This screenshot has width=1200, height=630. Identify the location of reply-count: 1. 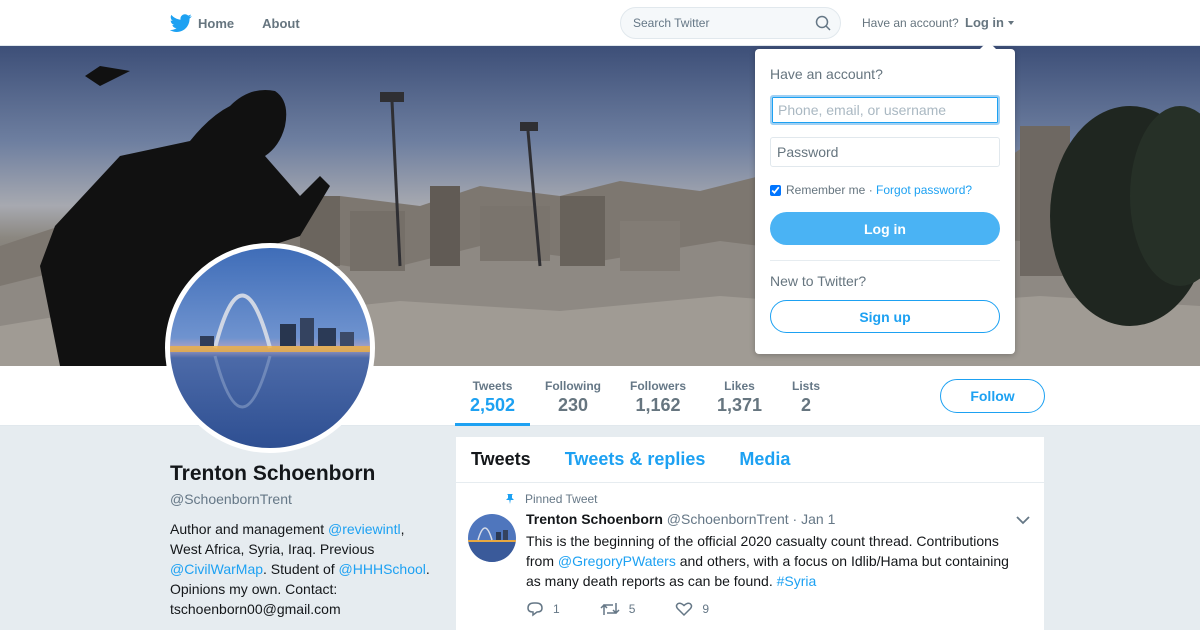
(556, 609).